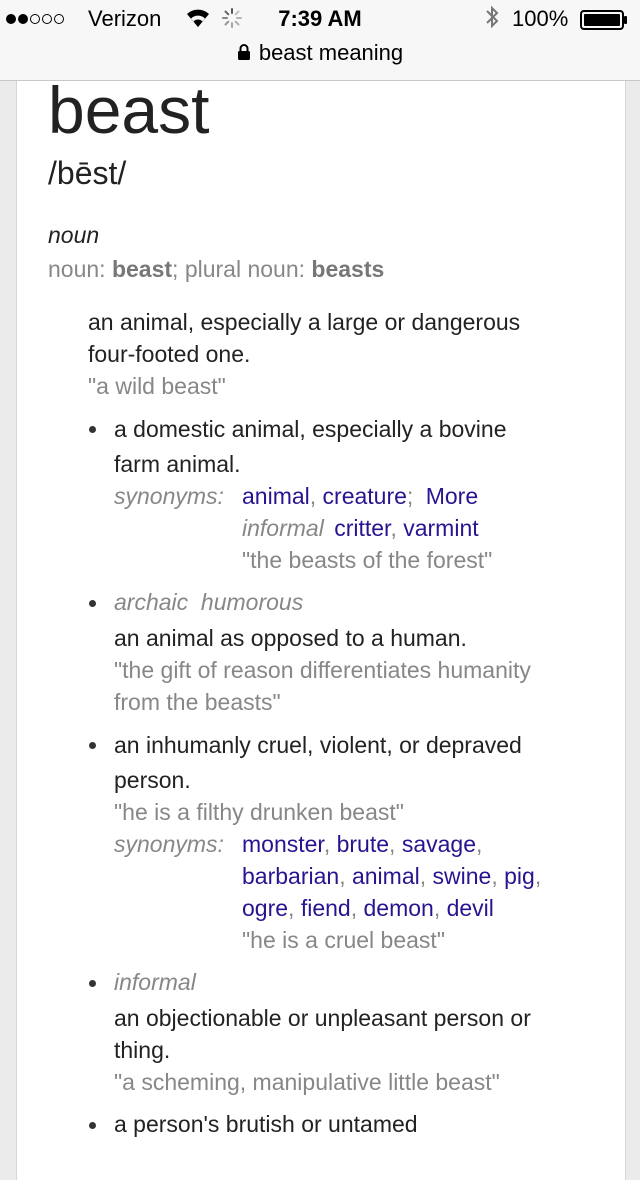 The height and width of the screenshot is (1180, 640). I want to click on synonym-link: creature, so click(365, 496).